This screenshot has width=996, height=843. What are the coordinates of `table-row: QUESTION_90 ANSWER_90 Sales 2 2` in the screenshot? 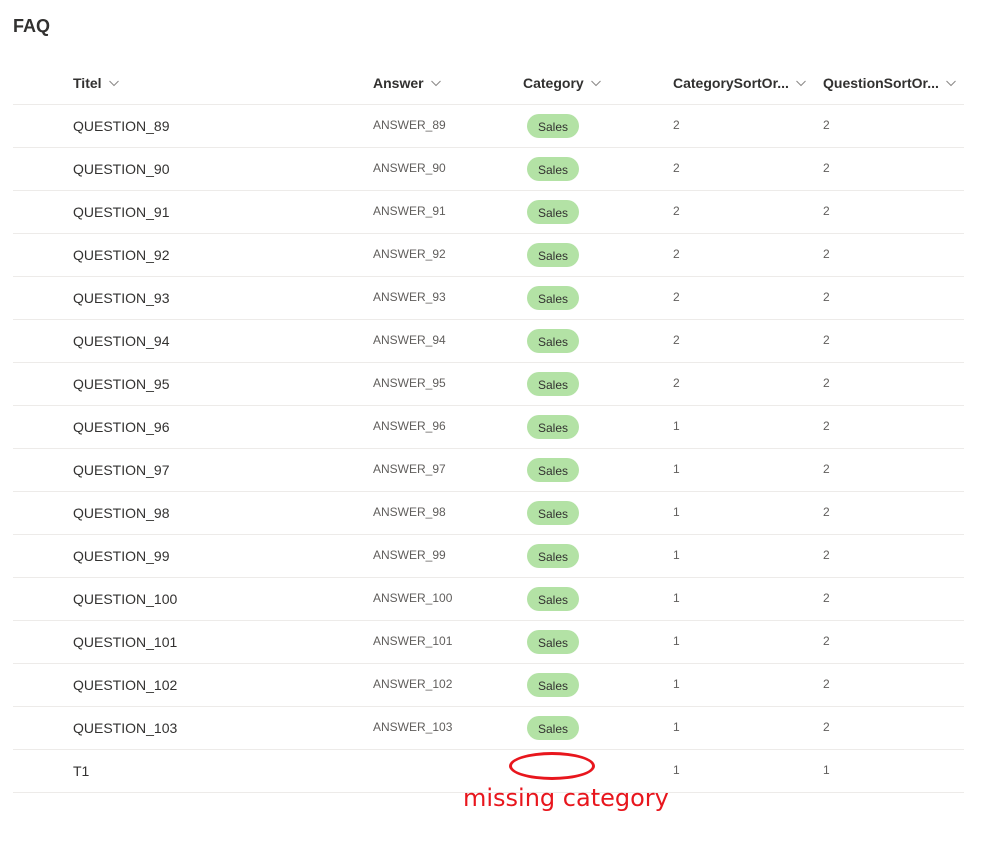 It's located at (488, 169).